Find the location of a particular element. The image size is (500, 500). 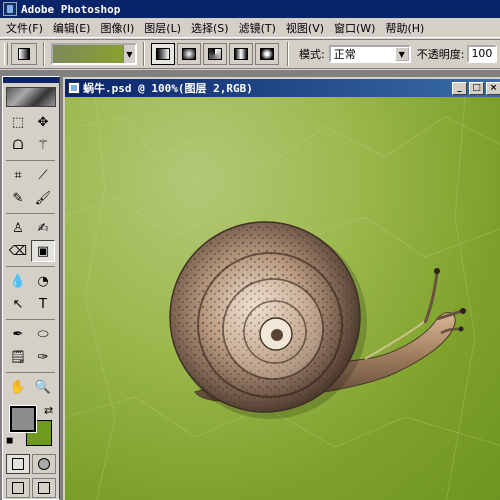

menu-edit: 编辑(E) is located at coordinates (75, 28).